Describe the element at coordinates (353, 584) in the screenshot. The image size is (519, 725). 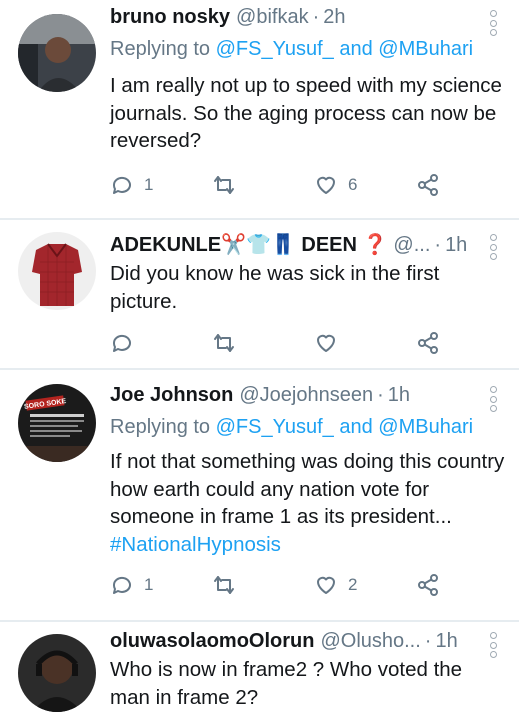
I see `like-count: 2` at that location.